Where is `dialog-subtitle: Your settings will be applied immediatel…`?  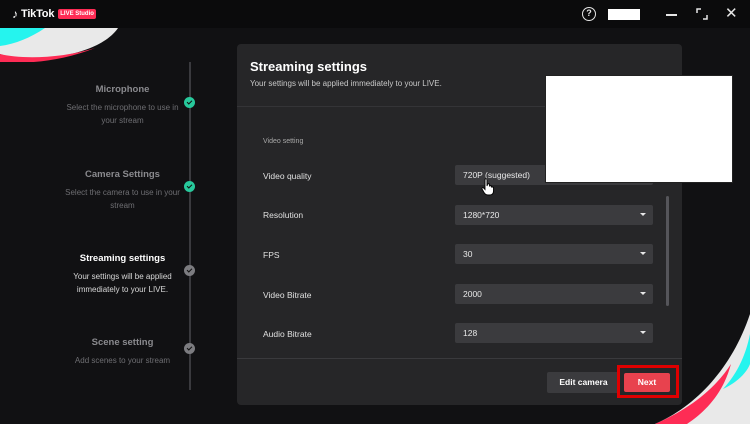 dialog-subtitle: Your settings will be applied immediatel… is located at coordinates (346, 83).